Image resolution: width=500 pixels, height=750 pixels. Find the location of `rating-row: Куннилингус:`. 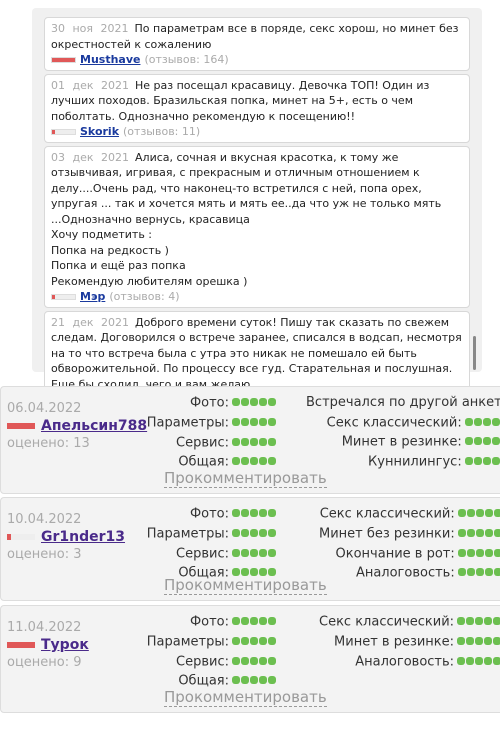

rating-row: Куннилингус: is located at coordinates (403, 462).